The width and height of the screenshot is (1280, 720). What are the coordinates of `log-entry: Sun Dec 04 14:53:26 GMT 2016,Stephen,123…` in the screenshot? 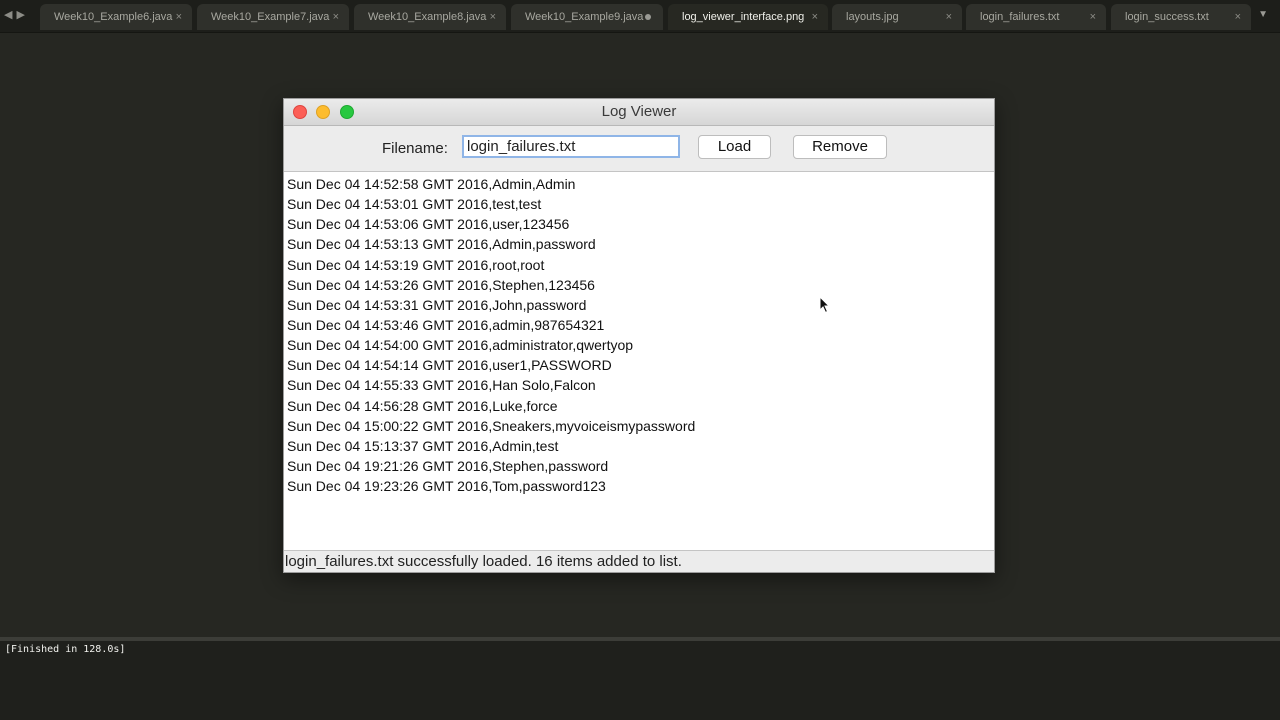 It's located at (639, 285).